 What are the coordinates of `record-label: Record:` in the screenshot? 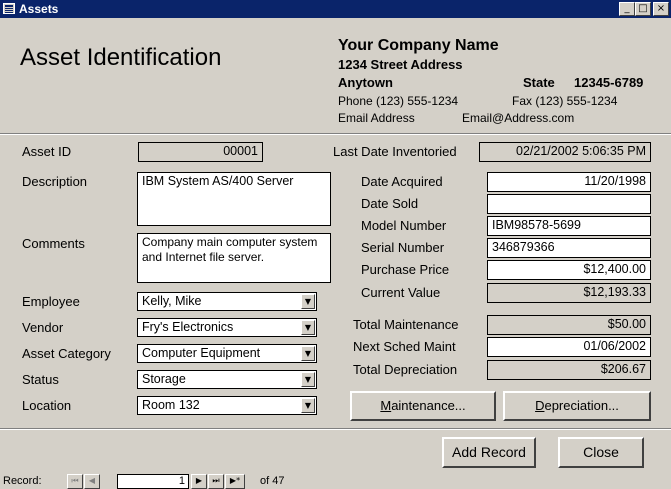 It's located at (22, 481).